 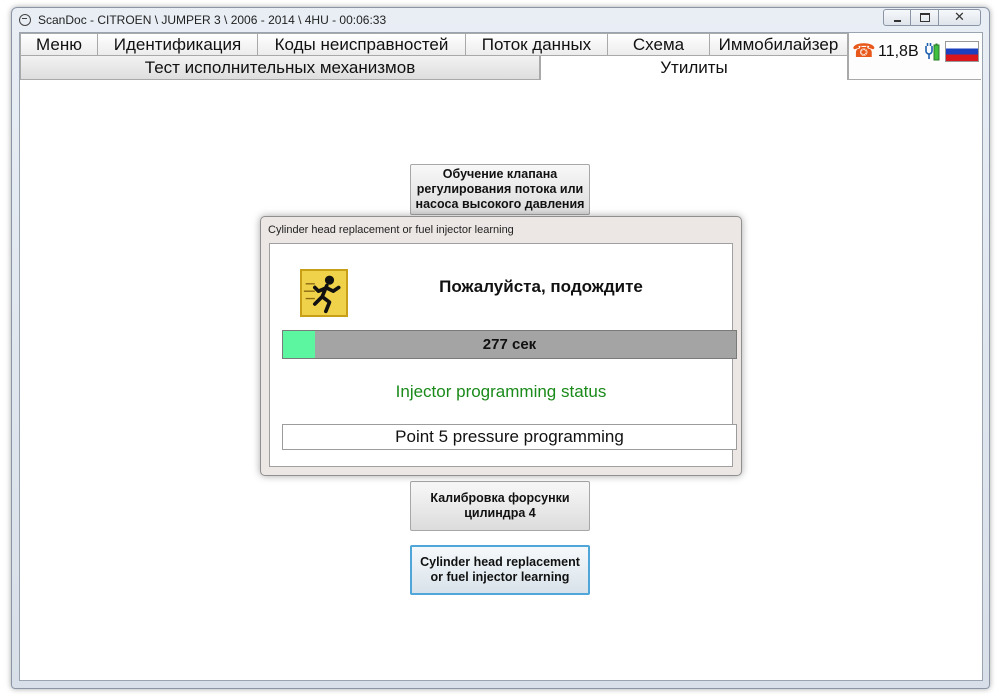 I want to click on maximize-icon, so click(x=924, y=17).